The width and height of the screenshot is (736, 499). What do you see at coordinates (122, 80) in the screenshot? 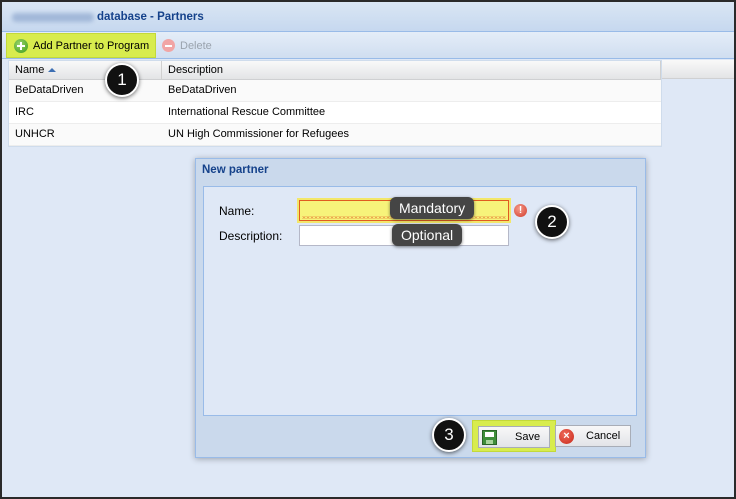
I see `step-callout-1: 1` at bounding box center [122, 80].